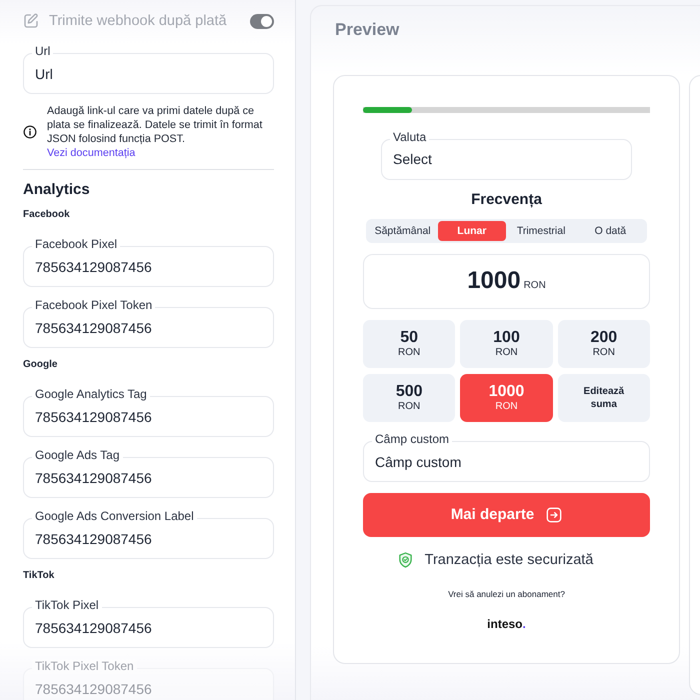  Describe the element at coordinates (114, 516) in the screenshot. I see `field-label: Google Ads Conversion Label` at that location.